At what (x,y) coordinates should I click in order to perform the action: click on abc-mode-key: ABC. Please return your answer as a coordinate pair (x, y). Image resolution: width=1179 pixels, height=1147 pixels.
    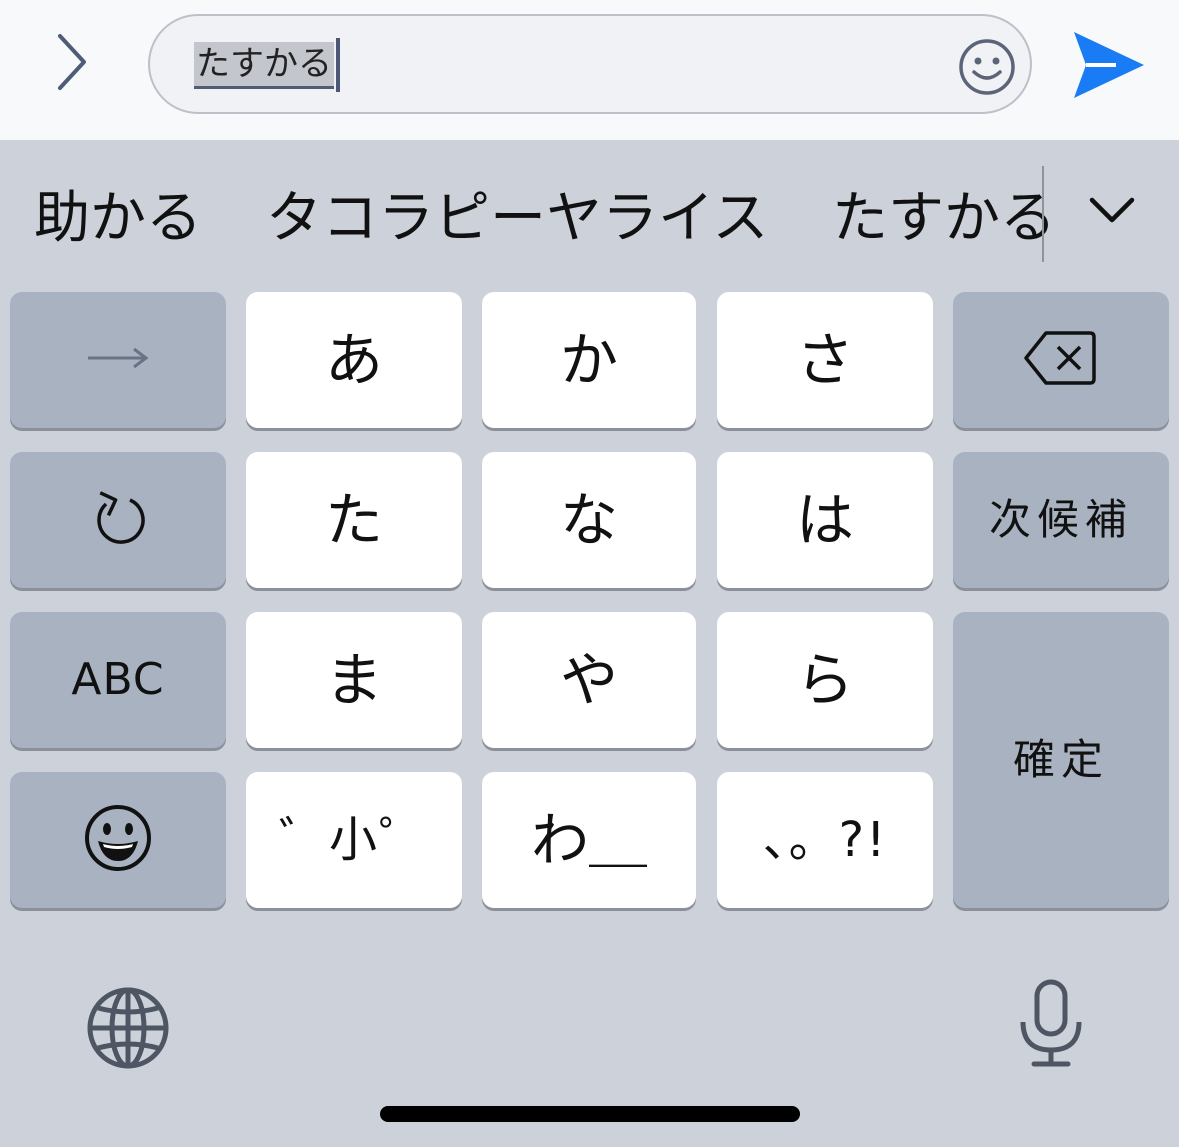
    Looking at the image, I should click on (118, 680).